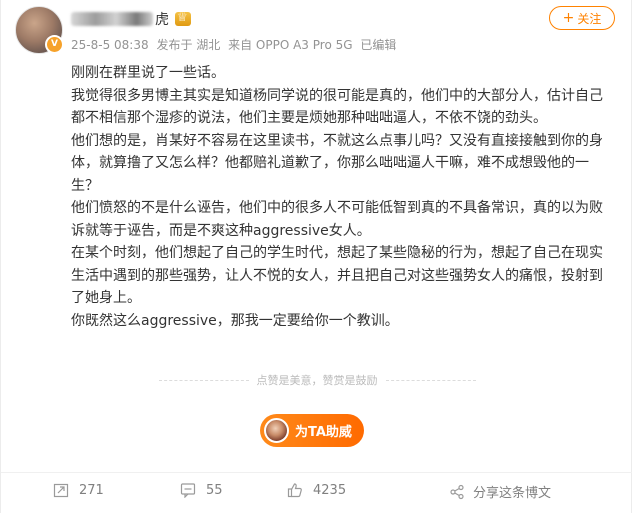 The height and width of the screenshot is (513, 632). Describe the element at coordinates (589, 18) in the screenshot. I see `follow-label: 关注` at that location.